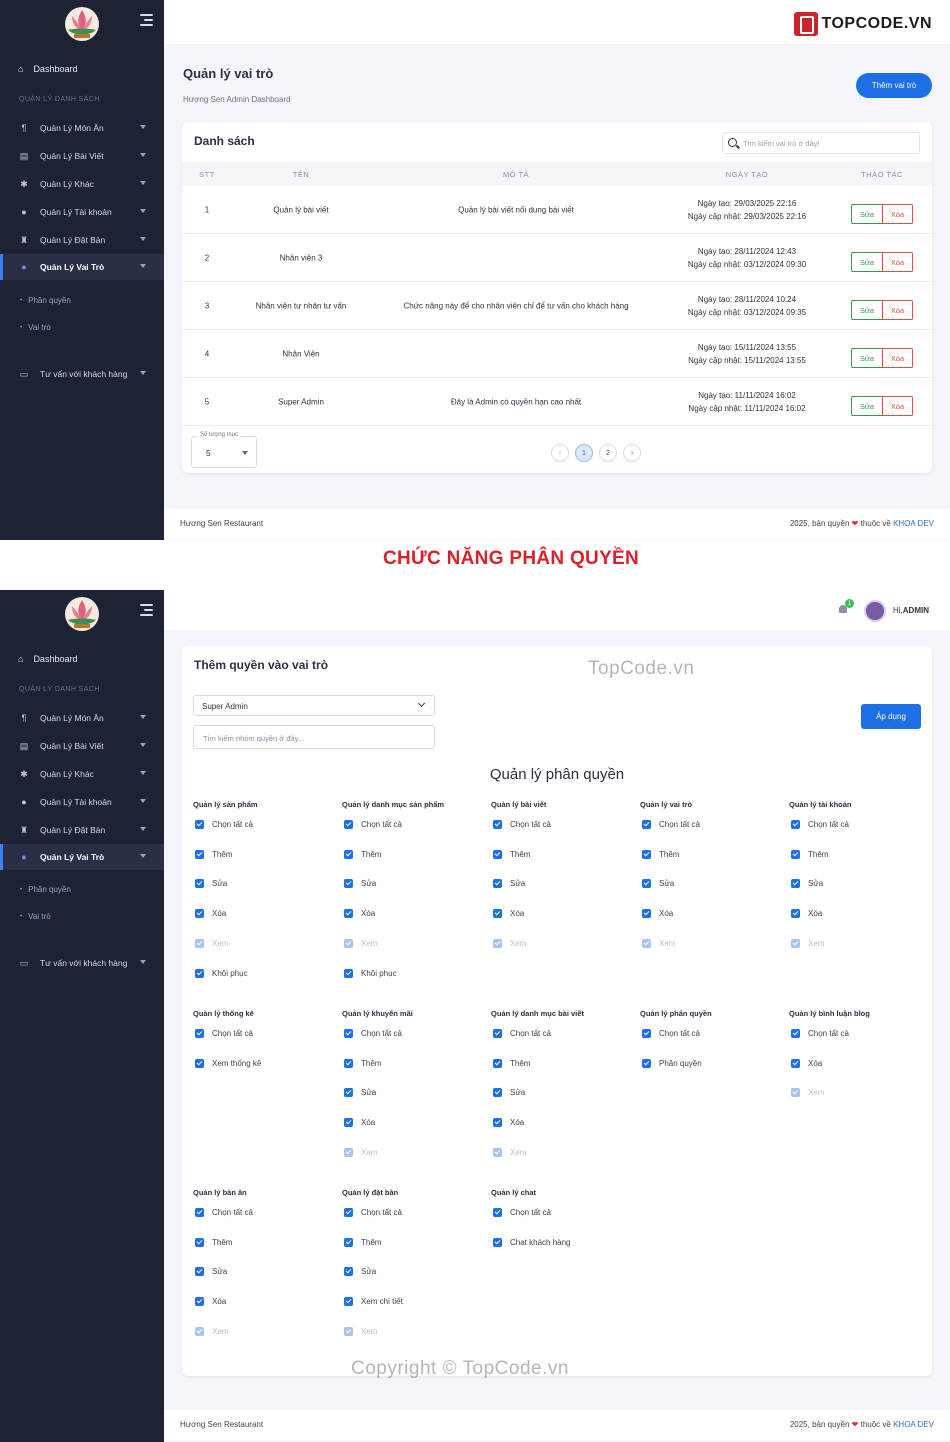 The image size is (950, 1442). I want to click on role-select: Super Admin, so click(314, 705).